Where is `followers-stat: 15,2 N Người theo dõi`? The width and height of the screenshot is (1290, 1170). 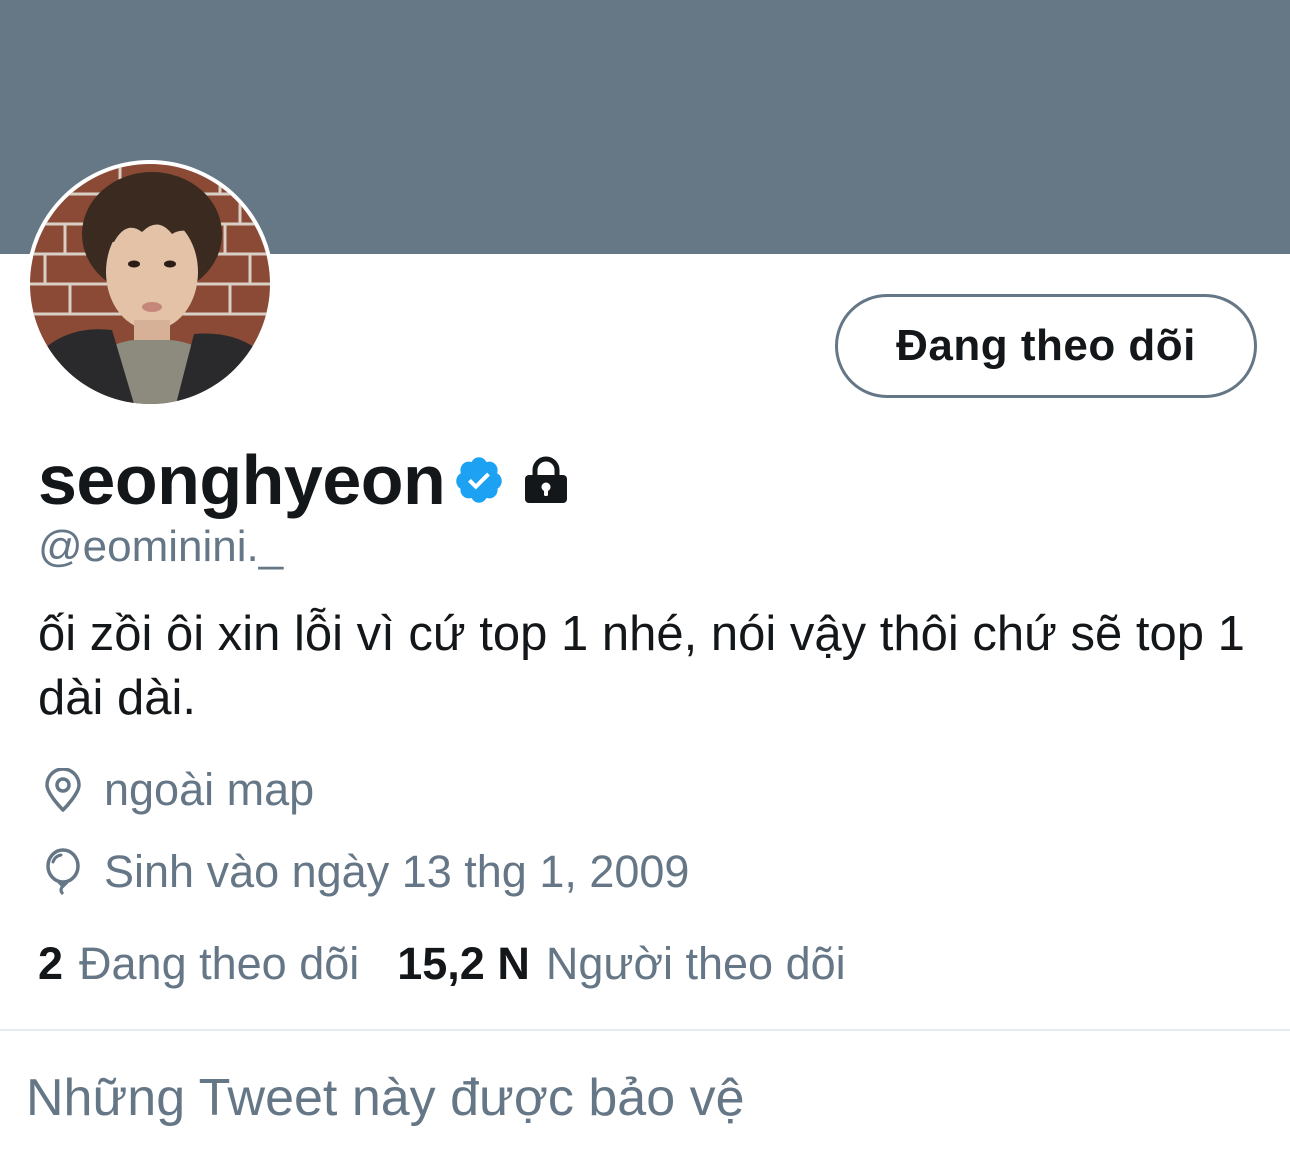
followers-stat: 15,2 N Người theo dõi is located at coordinates (621, 964).